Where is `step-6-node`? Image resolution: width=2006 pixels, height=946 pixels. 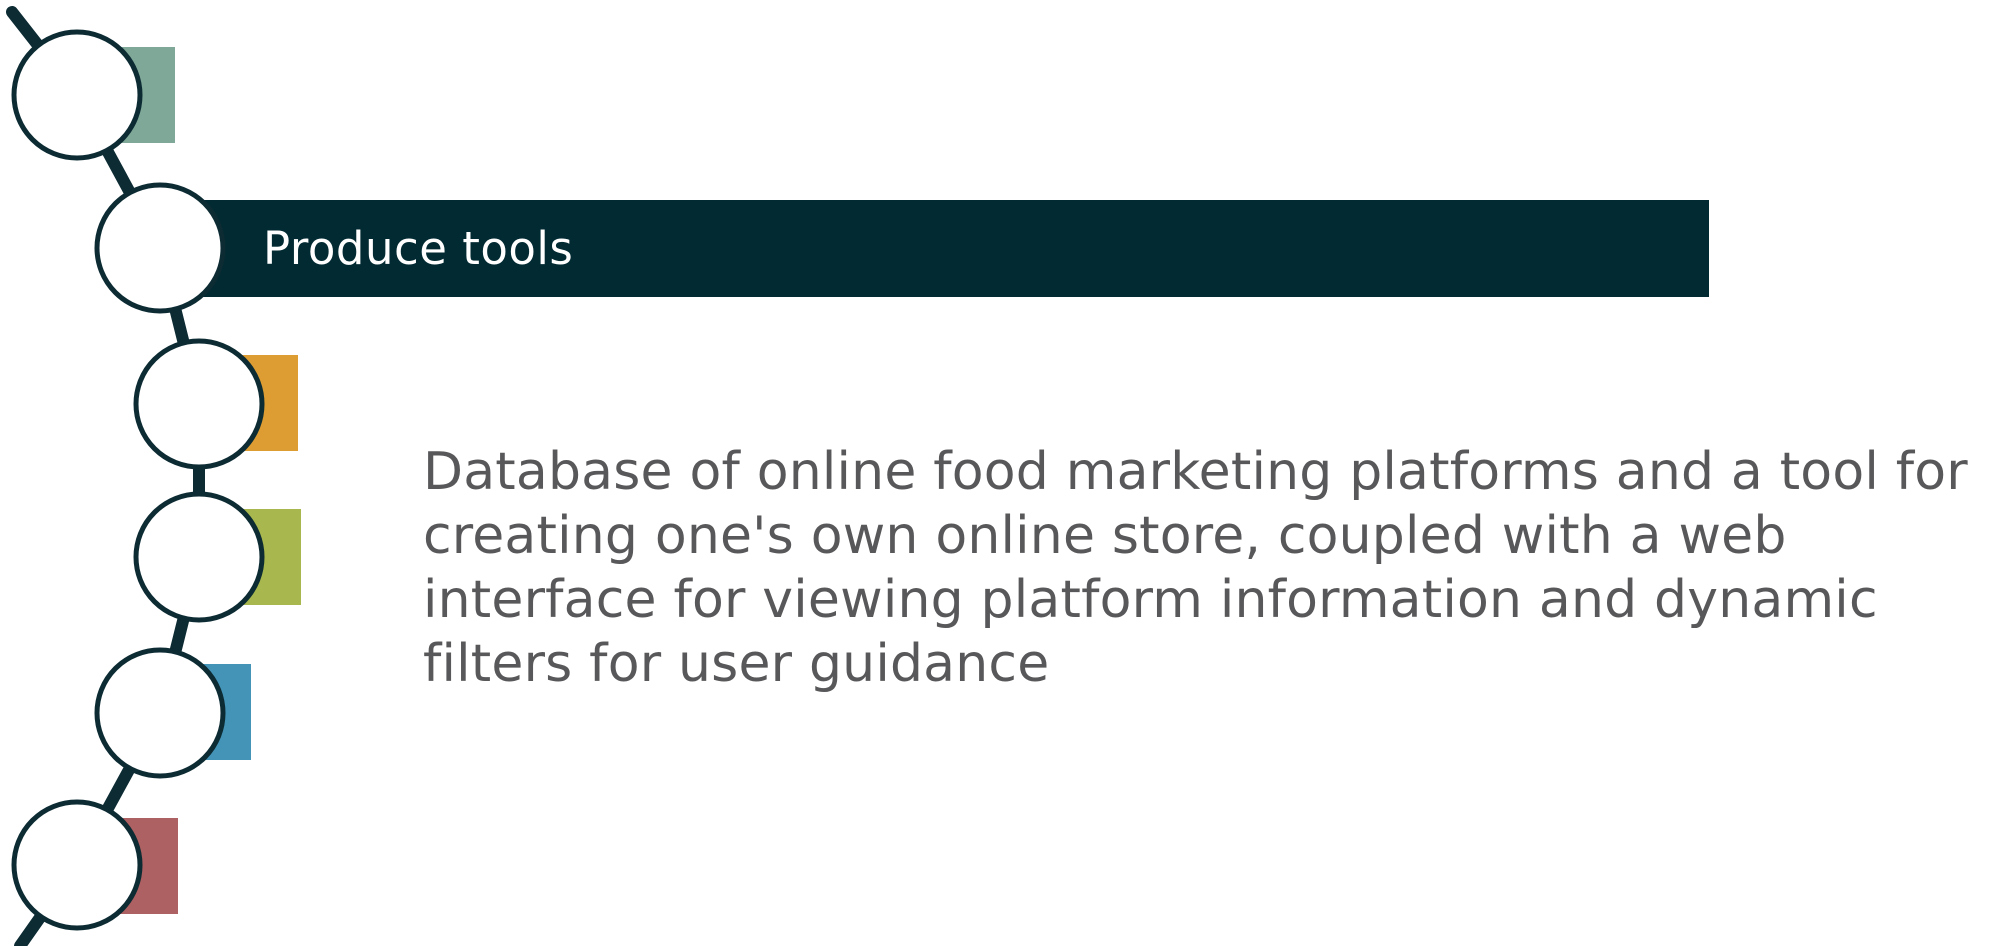 step-6-node is located at coordinates (77, 865).